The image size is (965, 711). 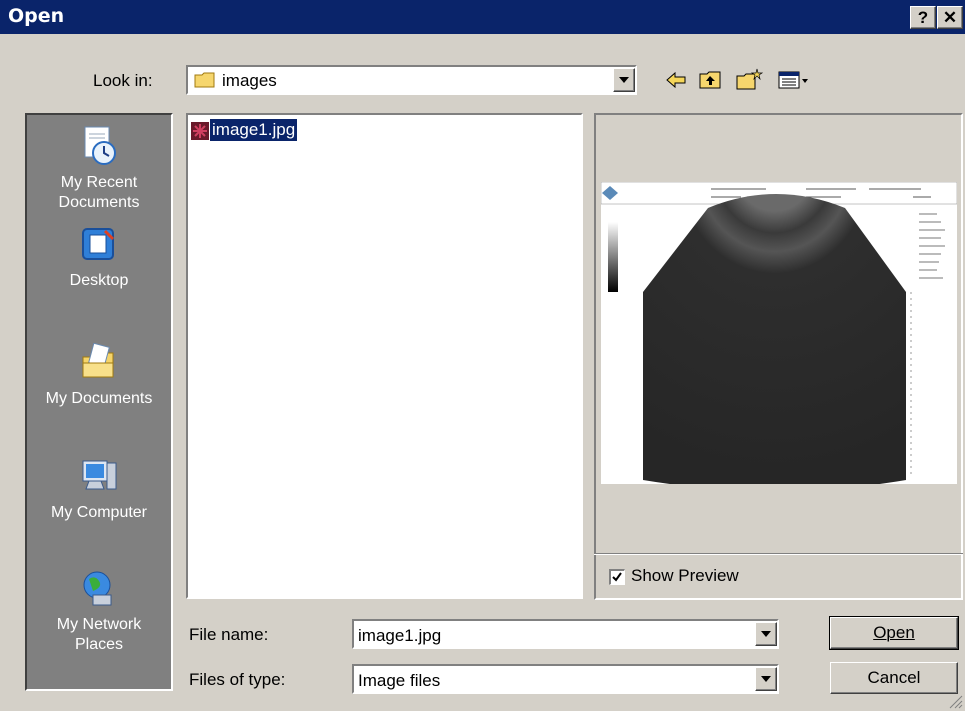 I want to click on place-my-documents: My Documents, so click(x=99, y=376).